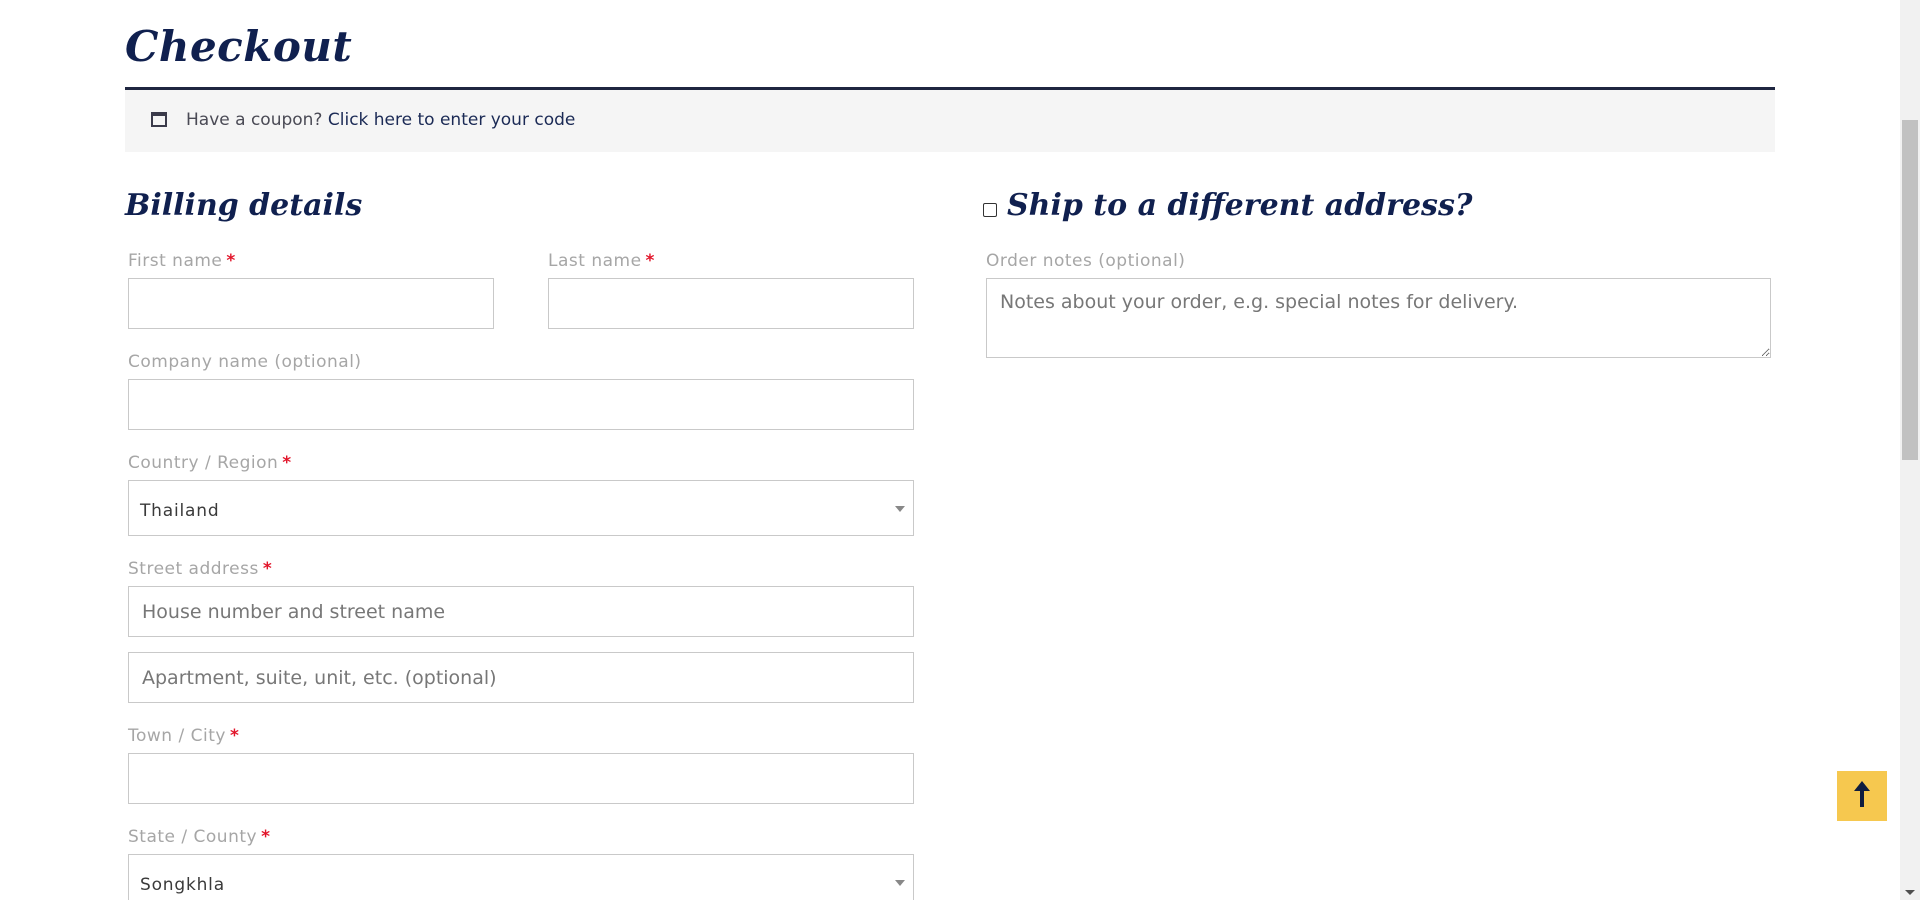 The image size is (1920, 900). I want to click on ship-different-address-checkbox, so click(990, 210).